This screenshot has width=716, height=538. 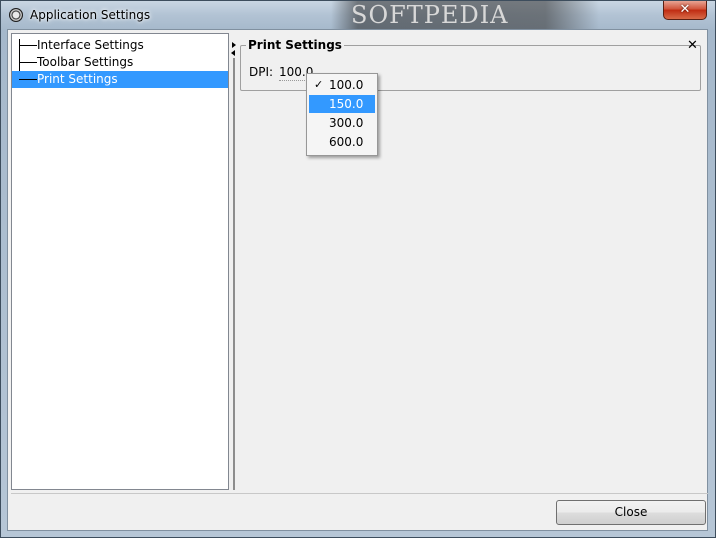 I want to click on tree-item-print-settings: Print Settings, so click(x=120, y=79).